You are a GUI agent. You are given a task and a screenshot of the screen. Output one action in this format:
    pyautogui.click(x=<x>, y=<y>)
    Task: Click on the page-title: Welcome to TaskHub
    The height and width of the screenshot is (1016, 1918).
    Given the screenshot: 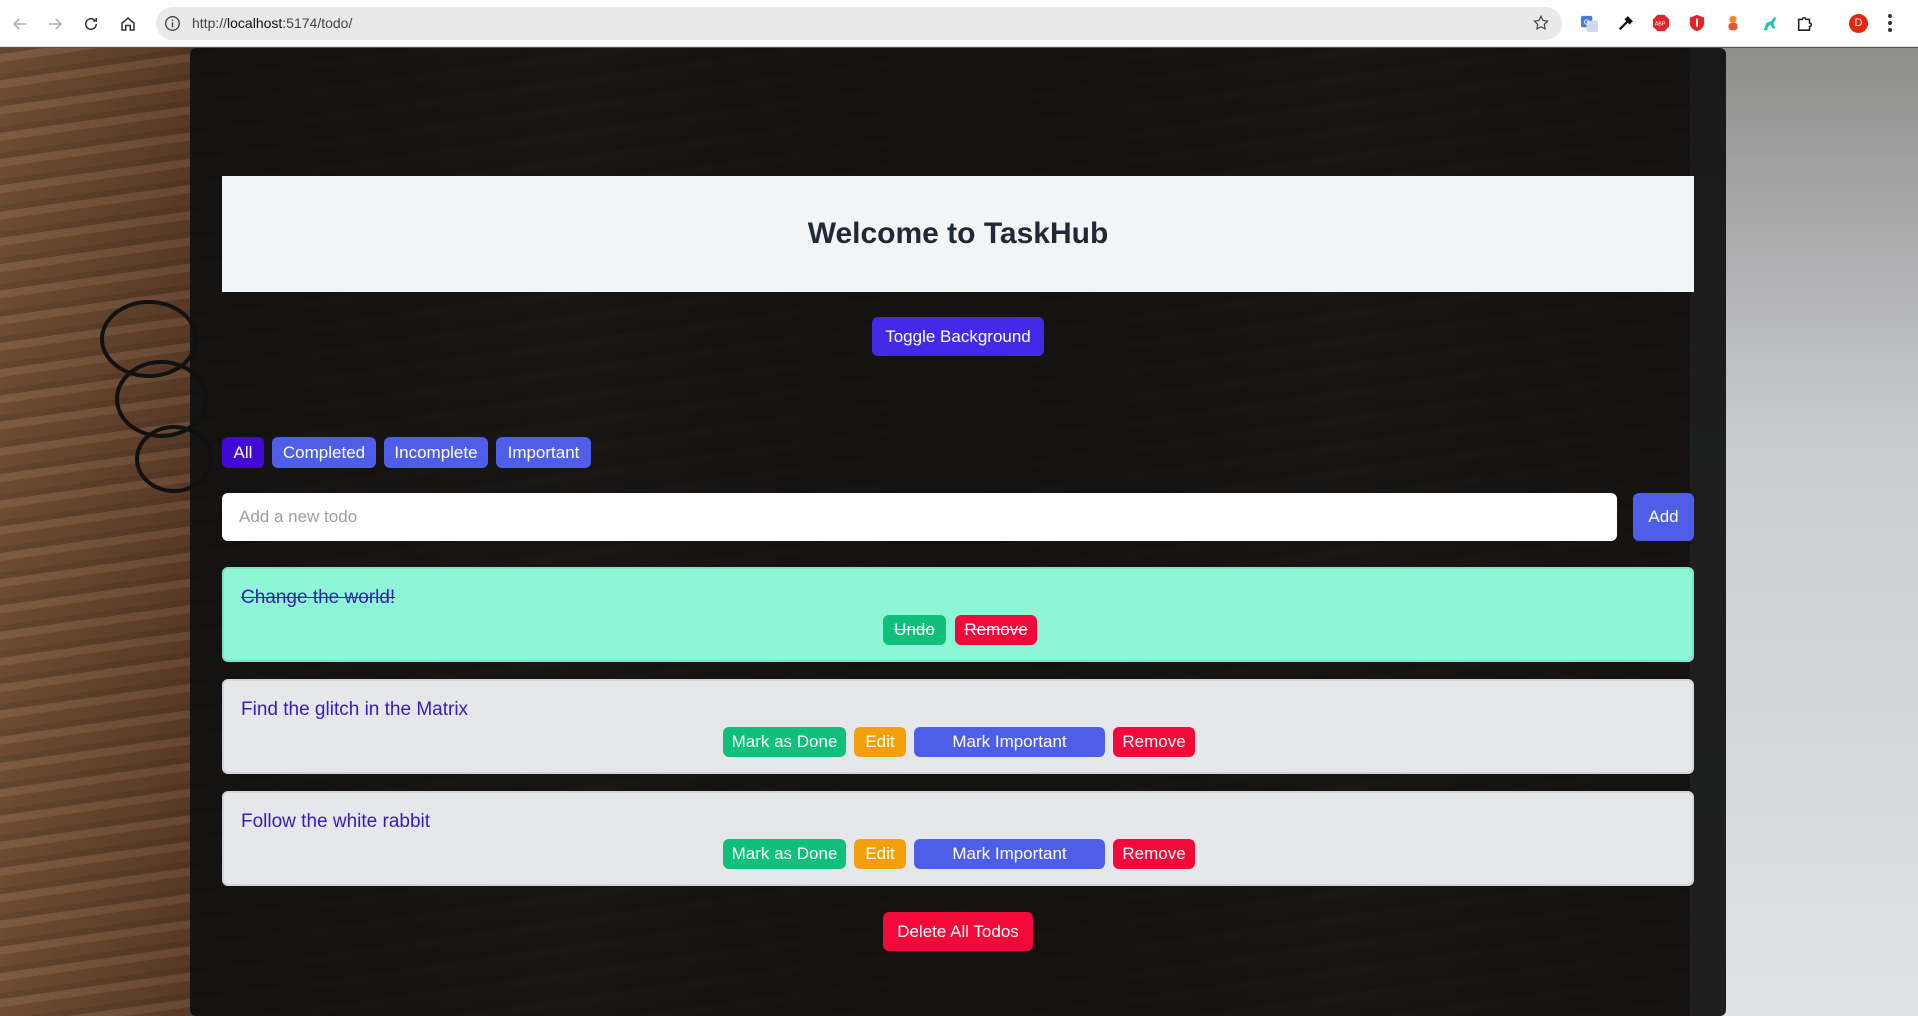 What is the action you would take?
    pyautogui.click(x=958, y=233)
    